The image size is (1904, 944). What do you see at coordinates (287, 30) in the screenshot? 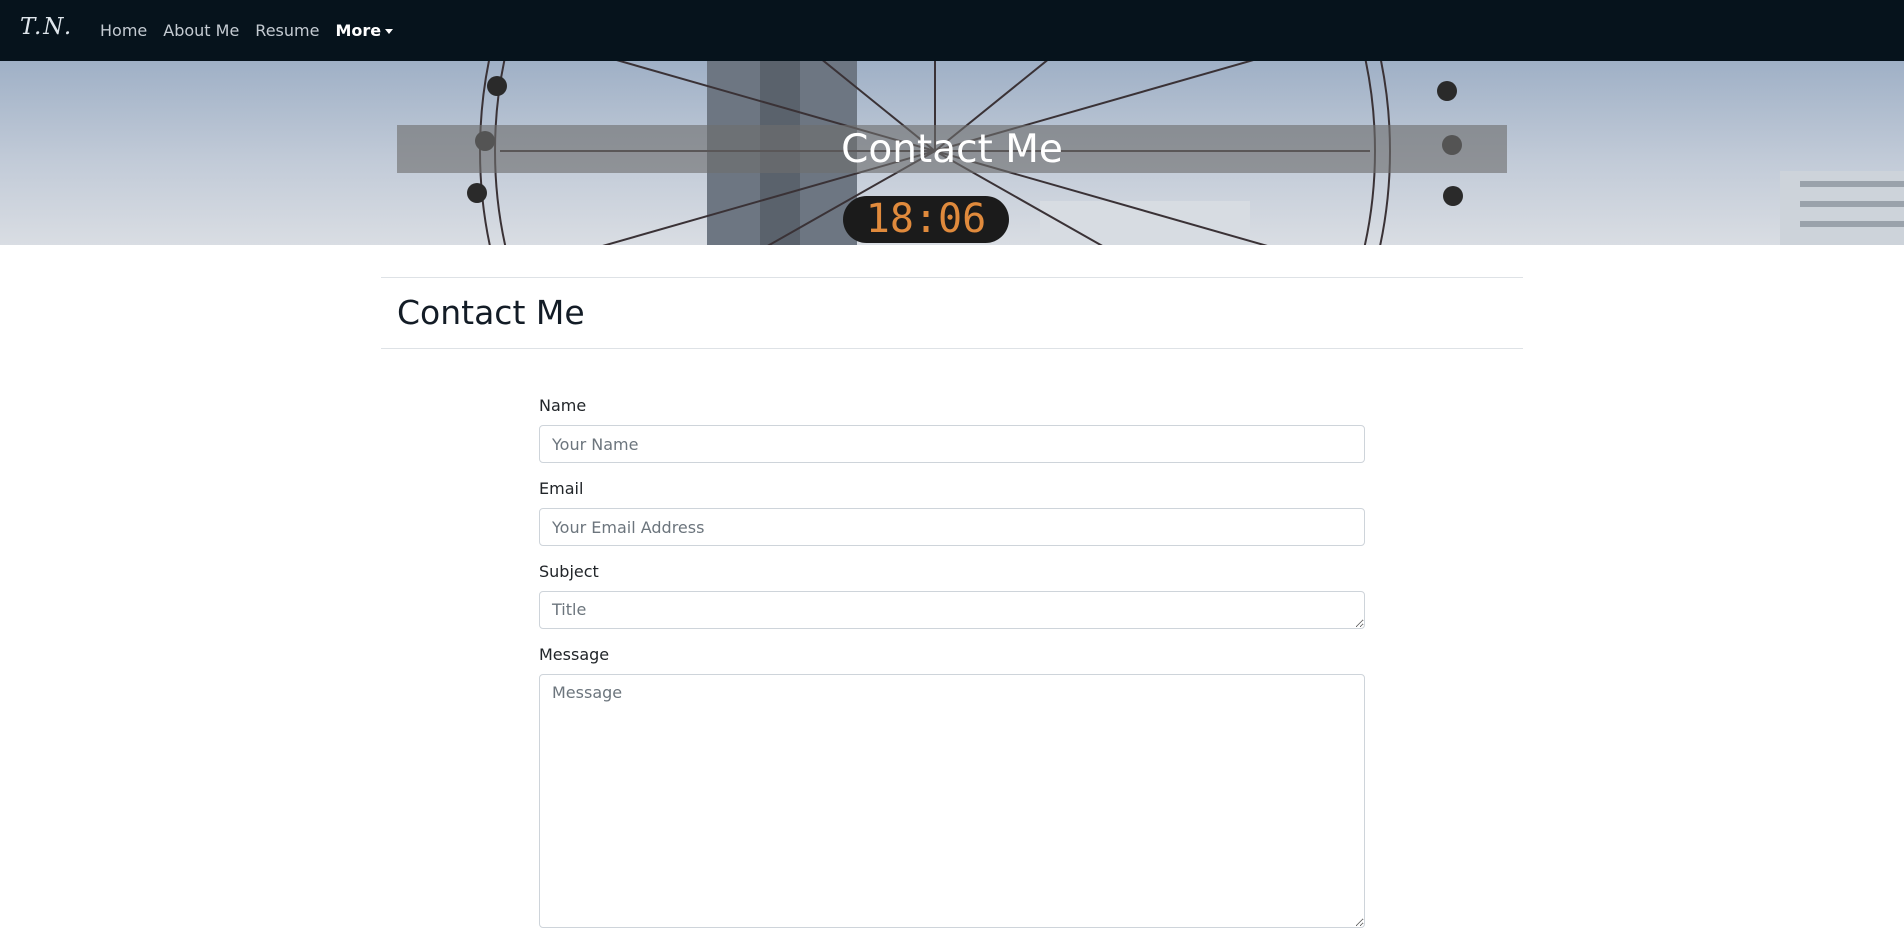
I see `nav-resume-link: Resume` at bounding box center [287, 30].